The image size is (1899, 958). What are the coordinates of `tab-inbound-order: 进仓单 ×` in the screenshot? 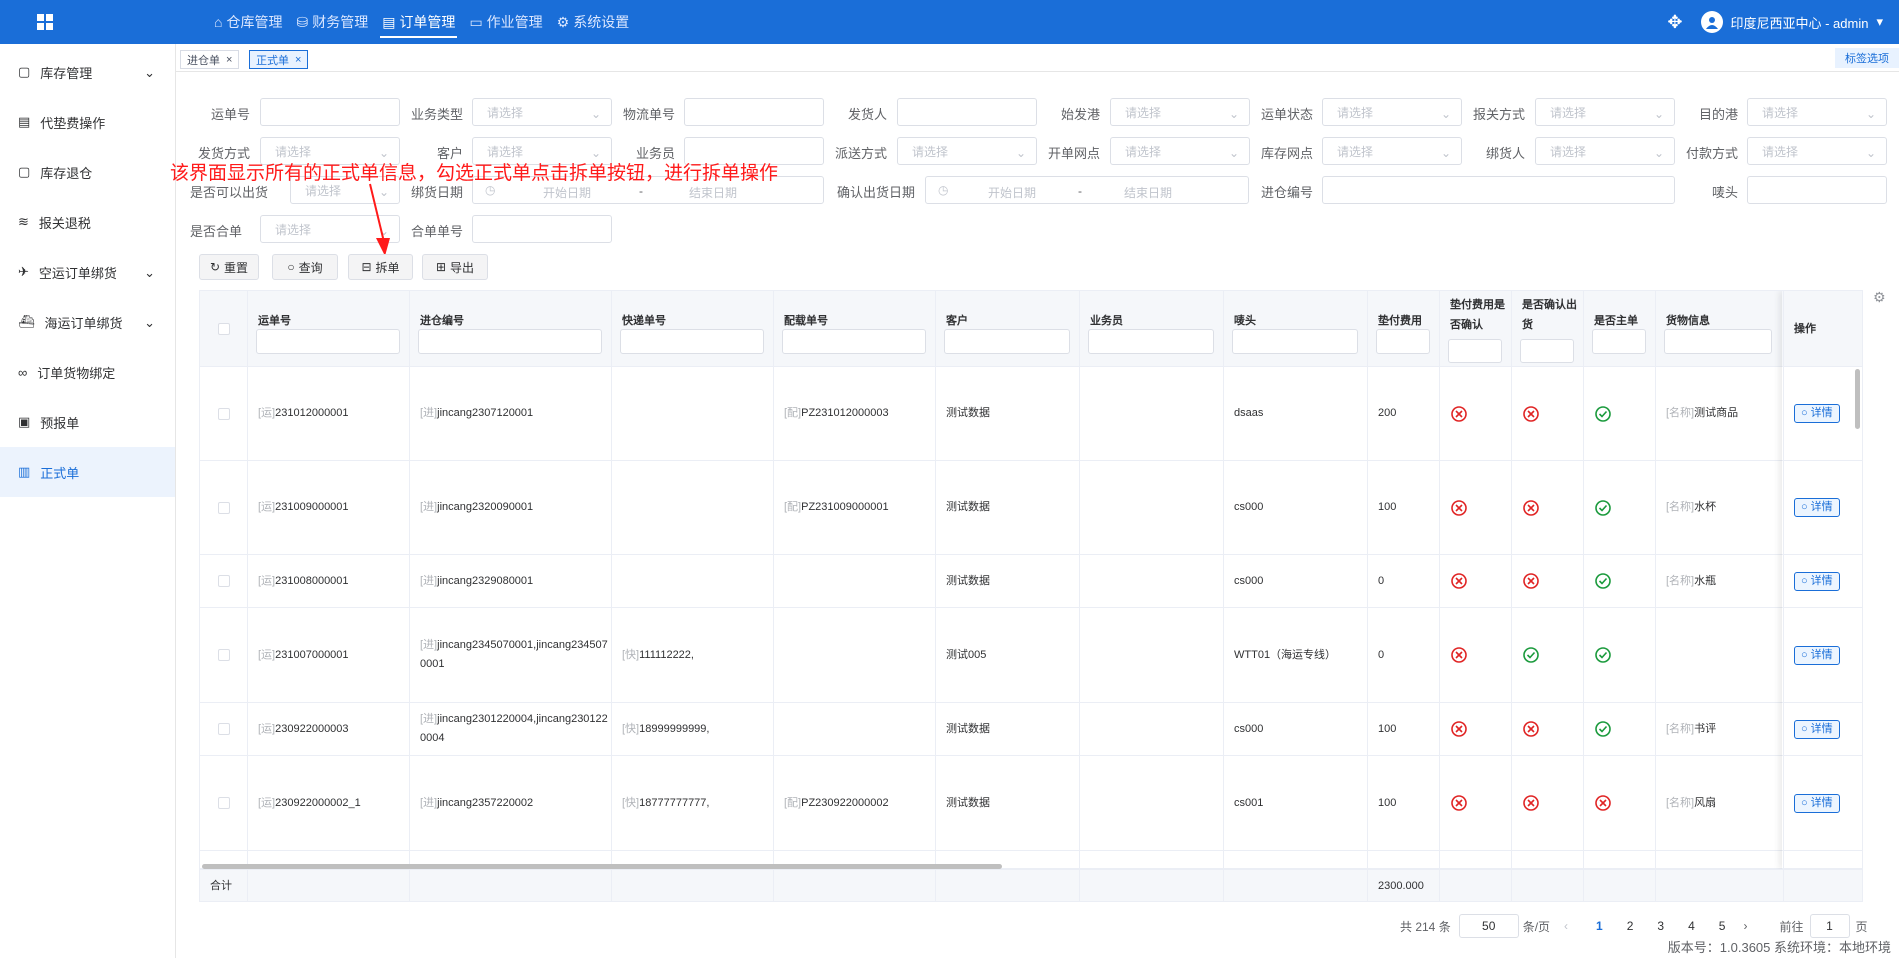 It's located at (210, 59).